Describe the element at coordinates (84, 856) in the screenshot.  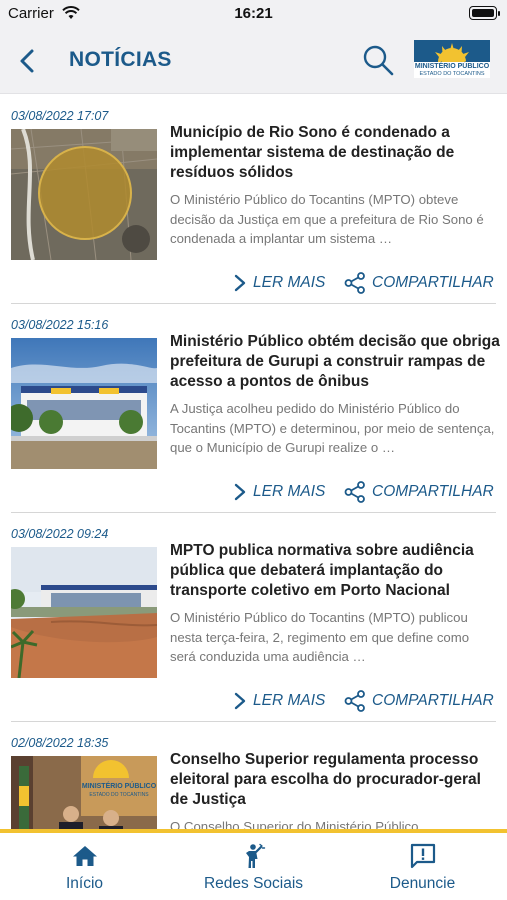
I see `home-icon` at that location.